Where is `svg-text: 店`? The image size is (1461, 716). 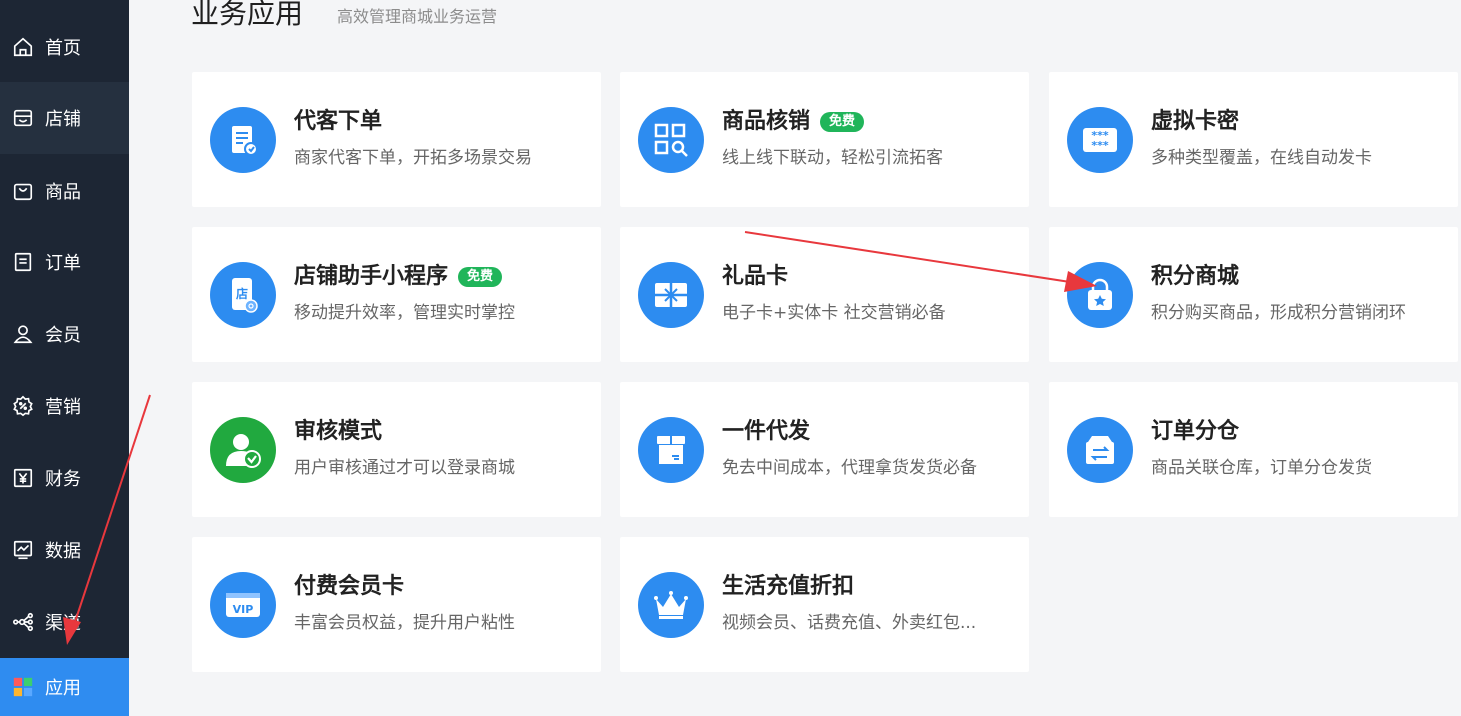
svg-text: 店 is located at coordinates (242, 293).